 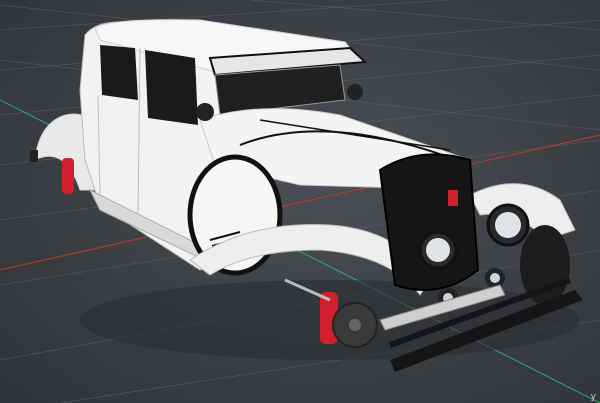 What do you see at coordinates (205, 112) in the screenshot?
I see `side-lamp-left` at bounding box center [205, 112].